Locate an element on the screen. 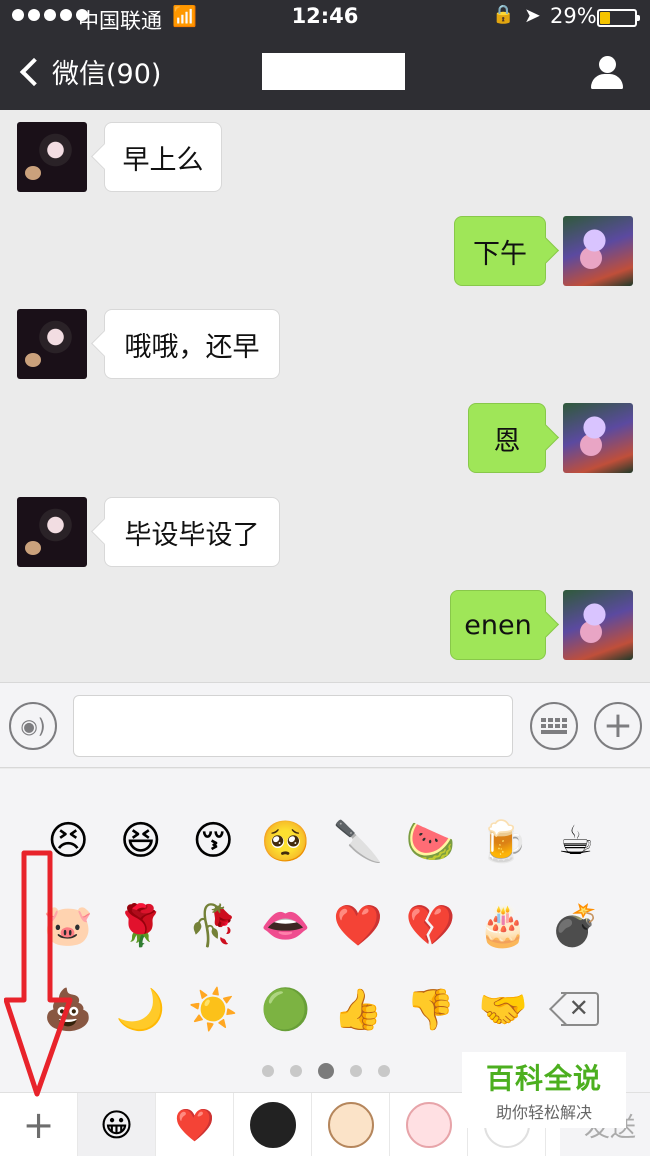 The height and width of the screenshot is (1156, 650). voice-icon: ◉) is located at coordinates (33, 726).